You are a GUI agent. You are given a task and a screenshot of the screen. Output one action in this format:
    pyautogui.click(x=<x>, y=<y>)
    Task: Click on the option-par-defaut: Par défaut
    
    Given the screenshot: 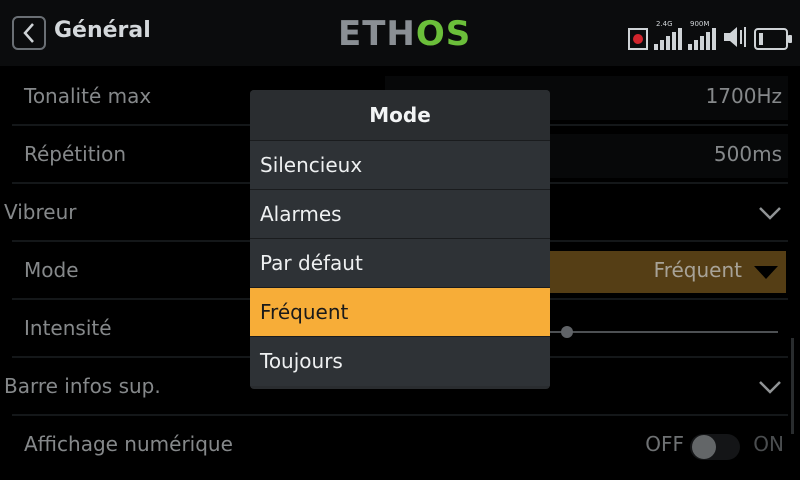 What is the action you would take?
    pyautogui.click(x=400, y=263)
    